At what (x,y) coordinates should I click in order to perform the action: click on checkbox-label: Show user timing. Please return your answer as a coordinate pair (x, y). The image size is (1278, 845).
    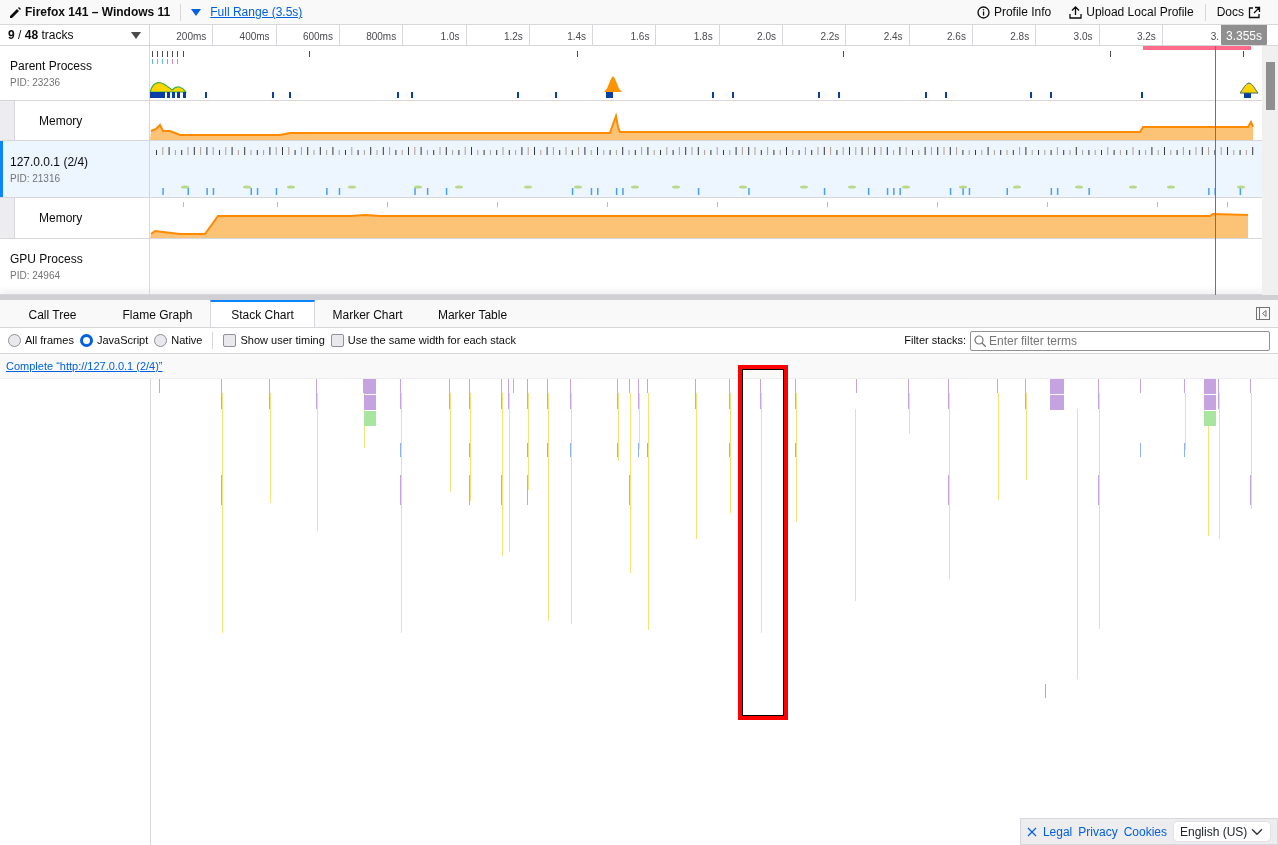
    Looking at the image, I should click on (282, 341).